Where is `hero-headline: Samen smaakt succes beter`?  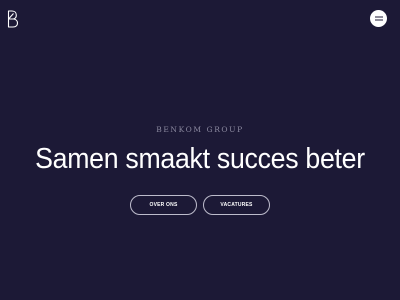
hero-headline: Samen smaakt succes beter is located at coordinates (200, 159).